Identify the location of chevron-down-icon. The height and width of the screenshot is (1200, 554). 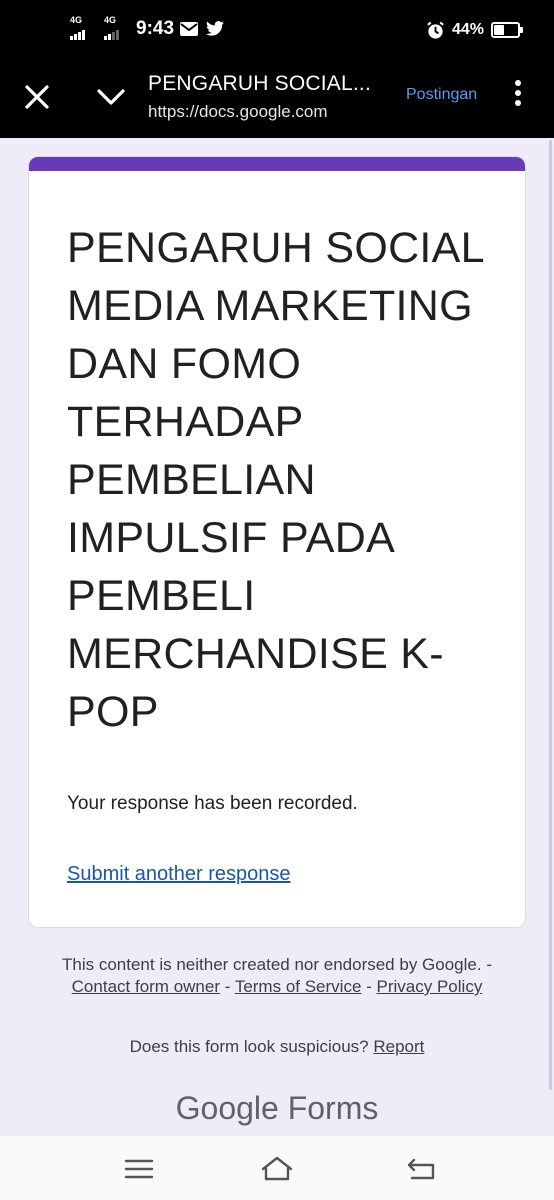
(111, 97).